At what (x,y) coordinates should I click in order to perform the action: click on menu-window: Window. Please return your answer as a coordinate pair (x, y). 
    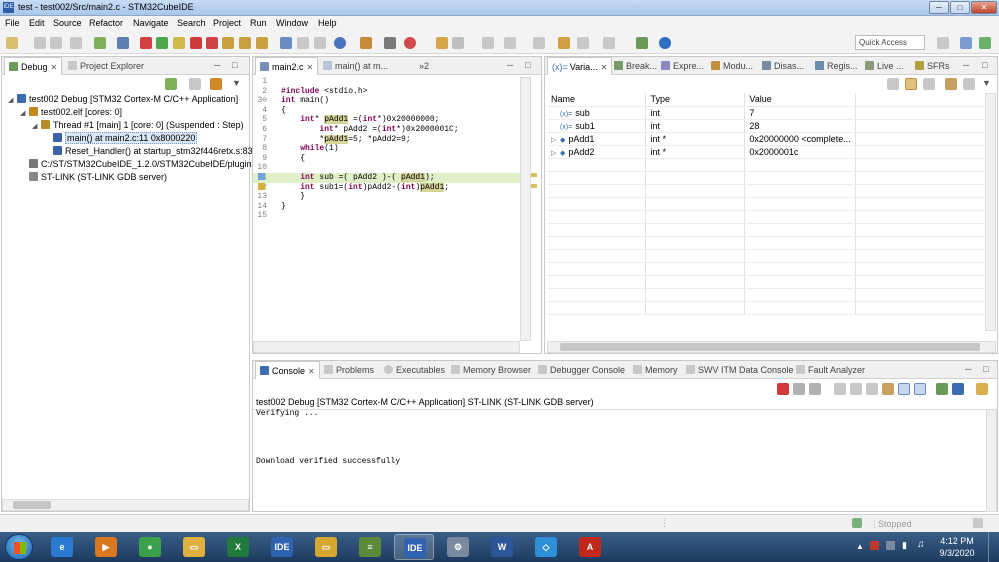
    Looking at the image, I should click on (292, 23).